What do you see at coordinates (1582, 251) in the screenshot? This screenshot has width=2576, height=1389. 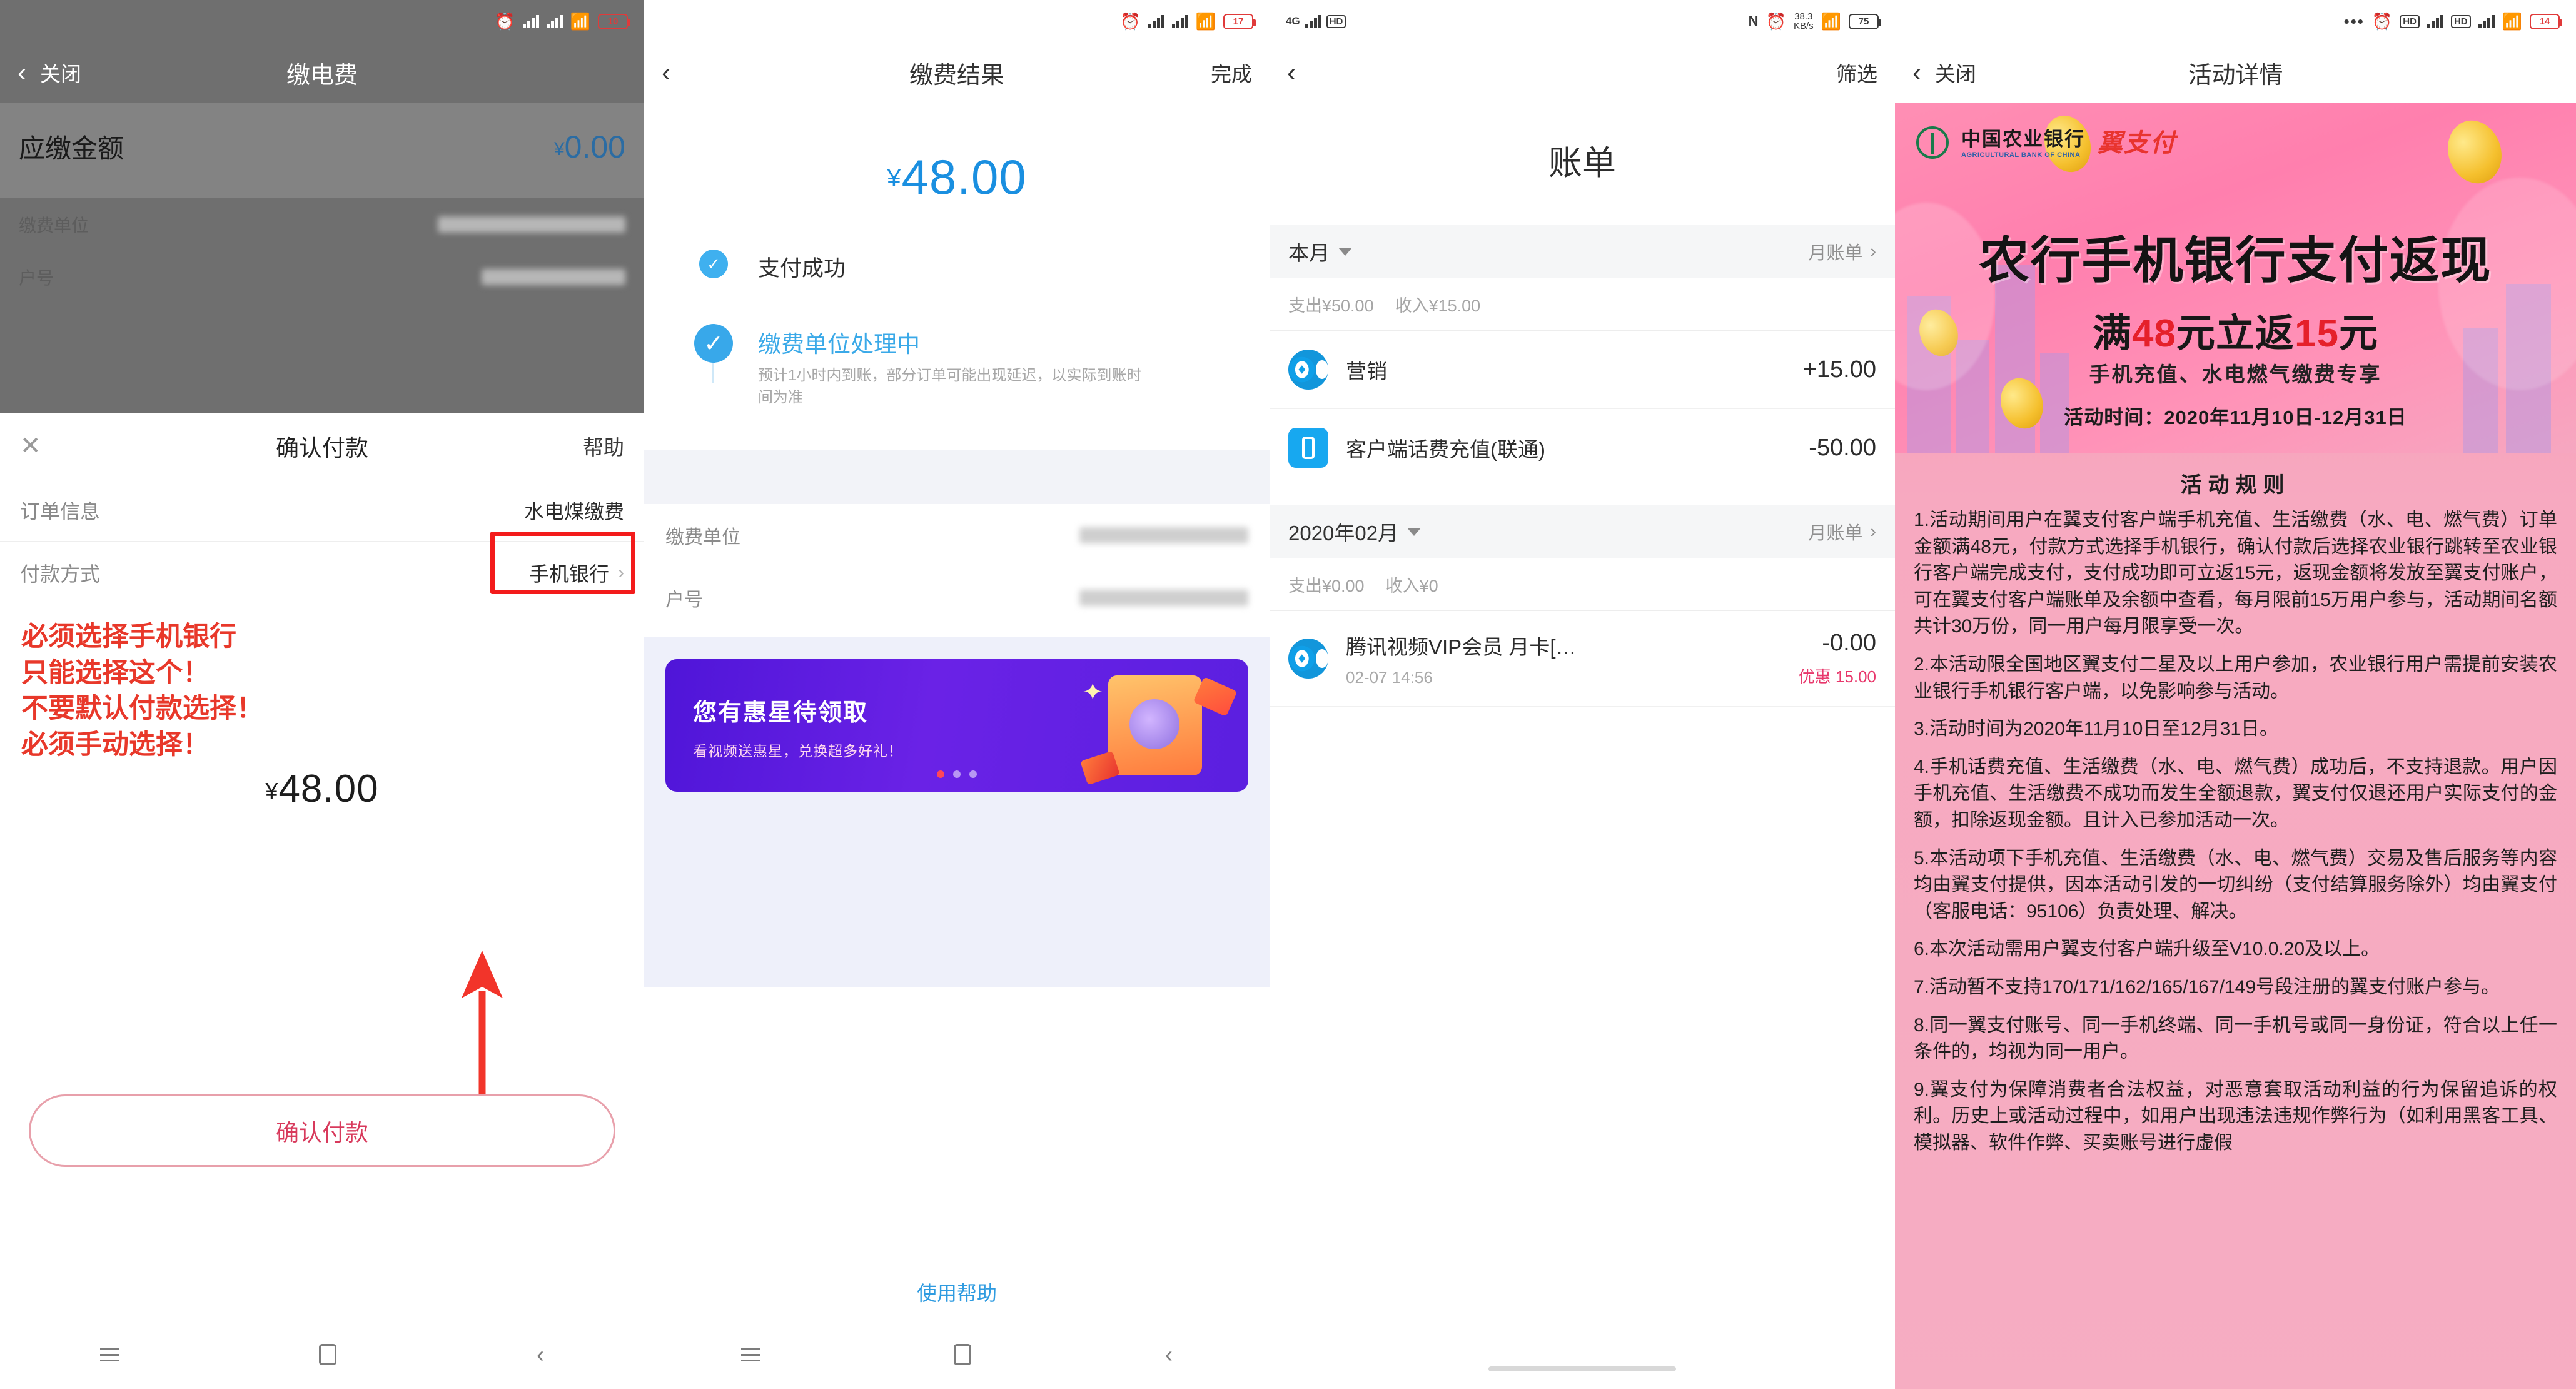 I see `section-header-current-month: 本月 月账单 ›` at bounding box center [1582, 251].